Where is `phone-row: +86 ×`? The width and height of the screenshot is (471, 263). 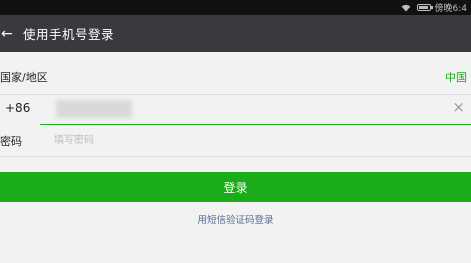 phone-row: +86 × is located at coordinates (235, 108).